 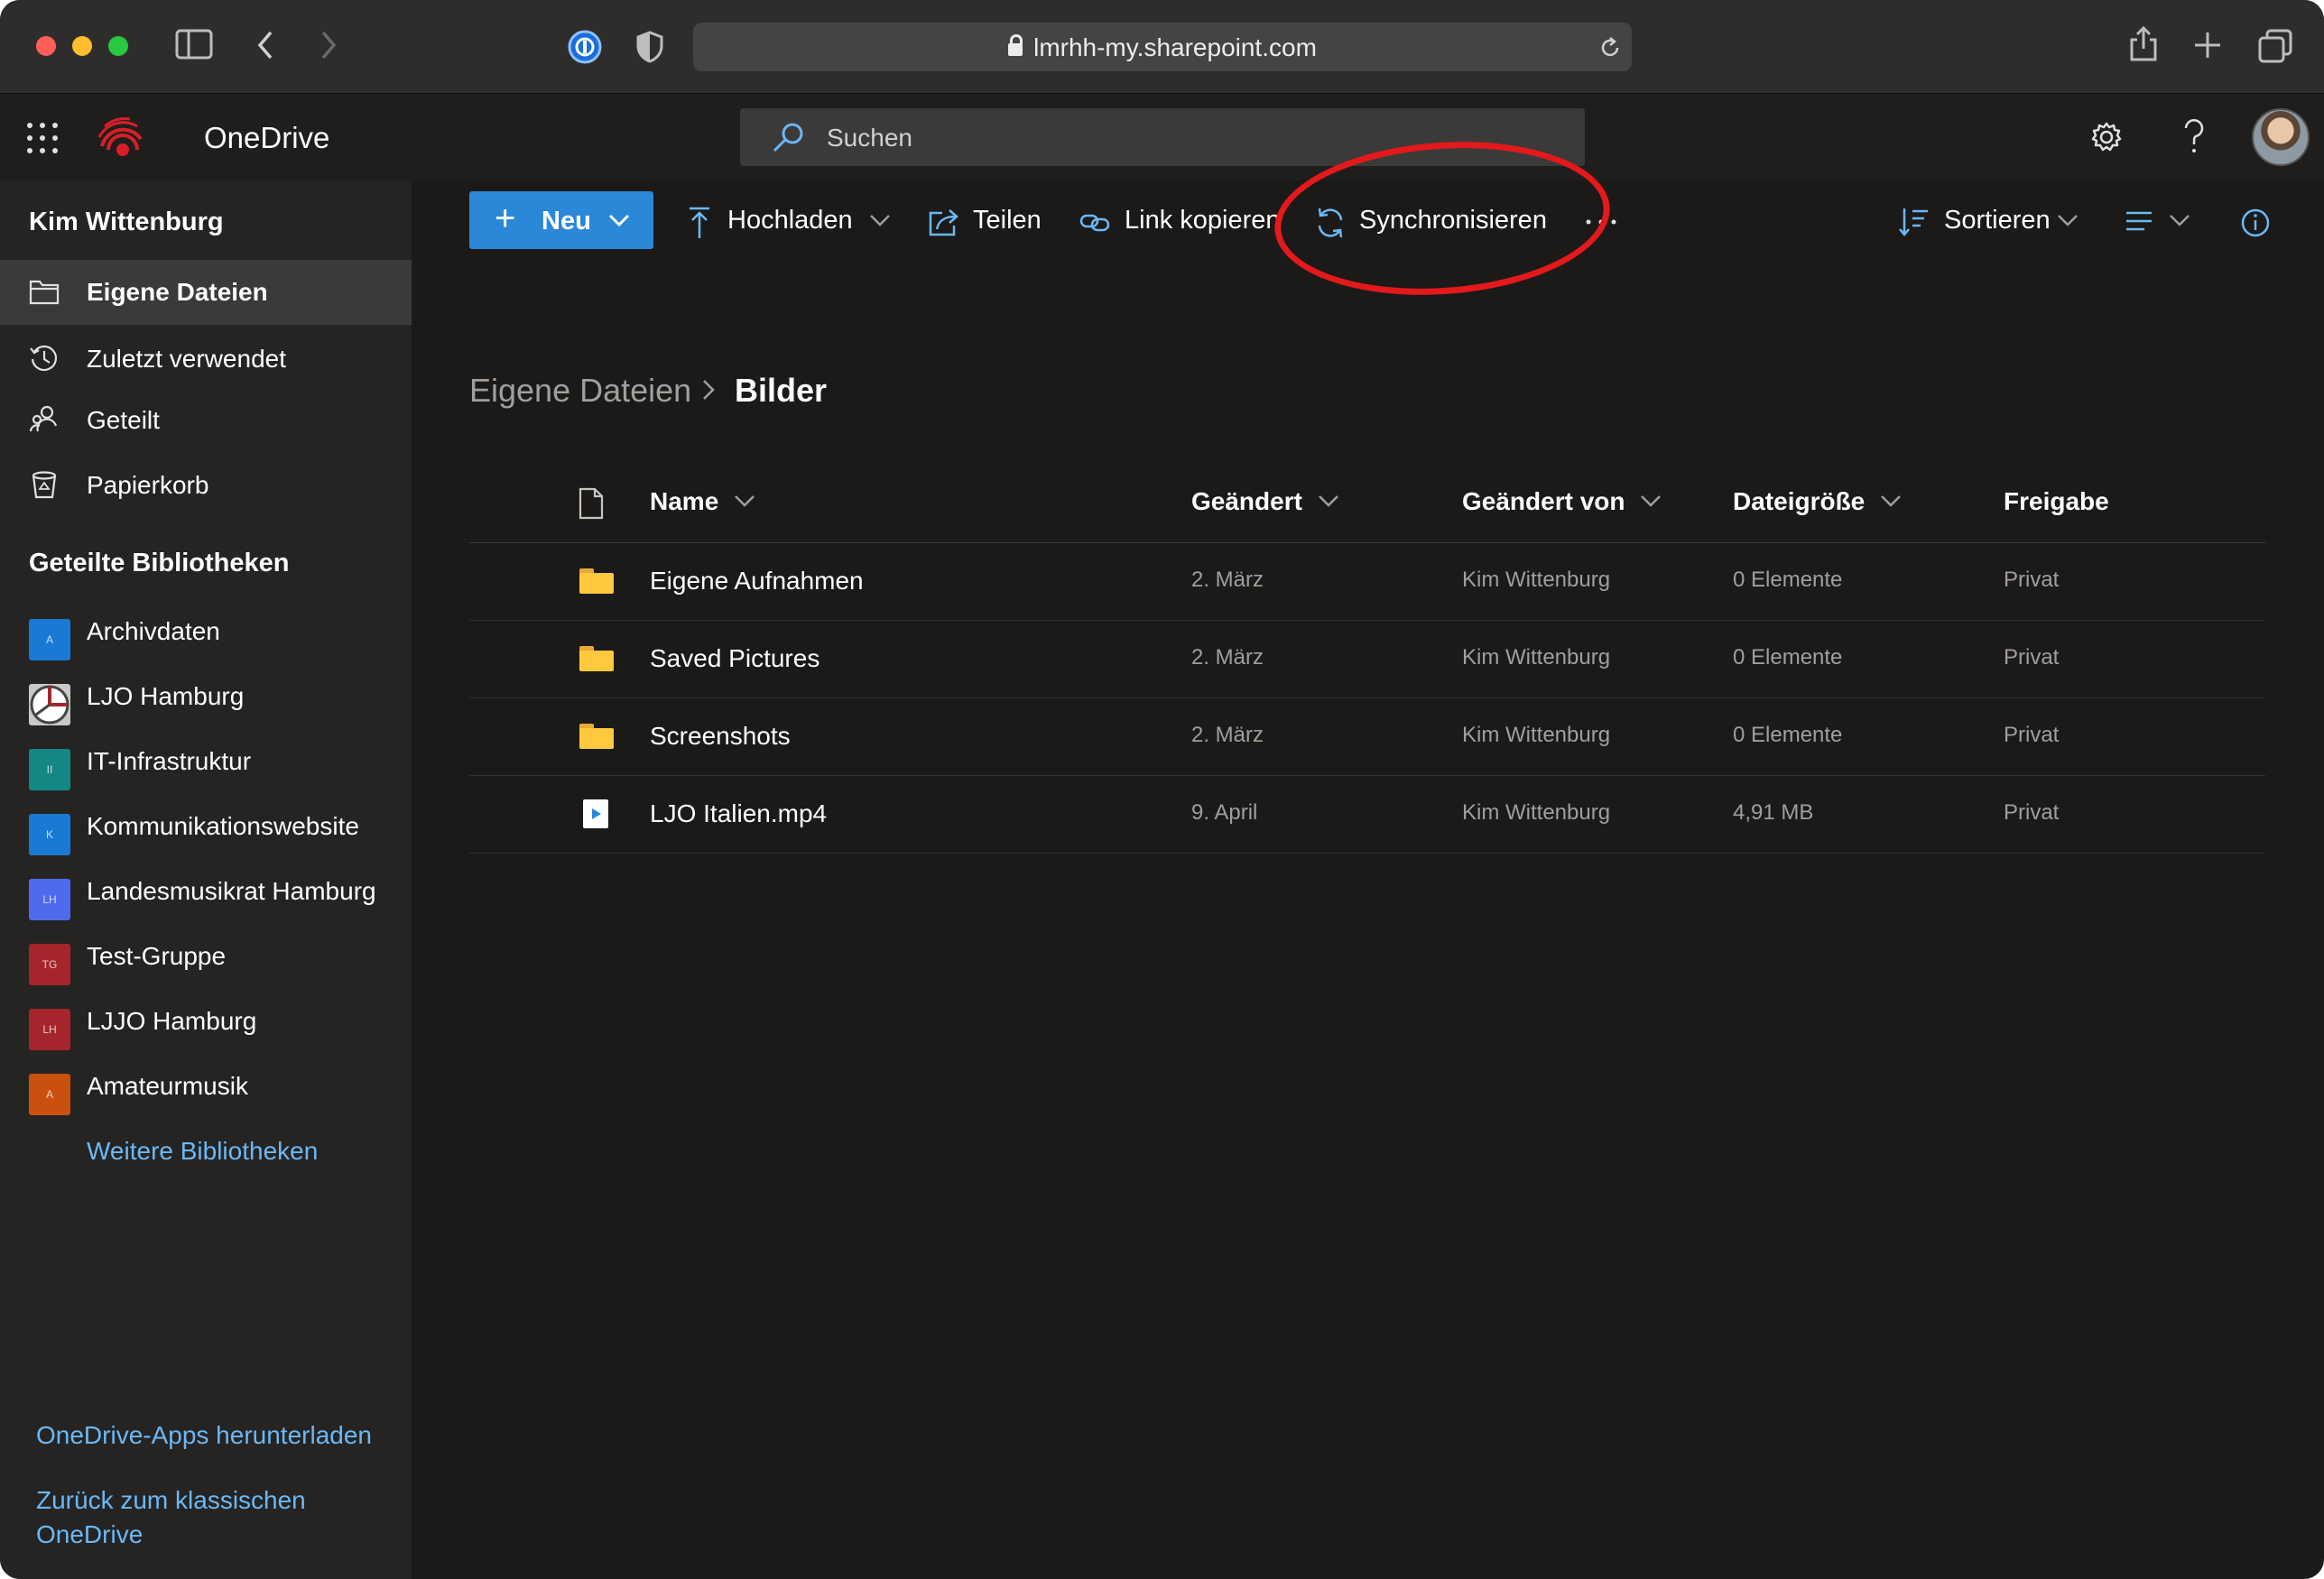 I want to click on classic-link-line2: OneDrive, so click(x=90, y=1534).